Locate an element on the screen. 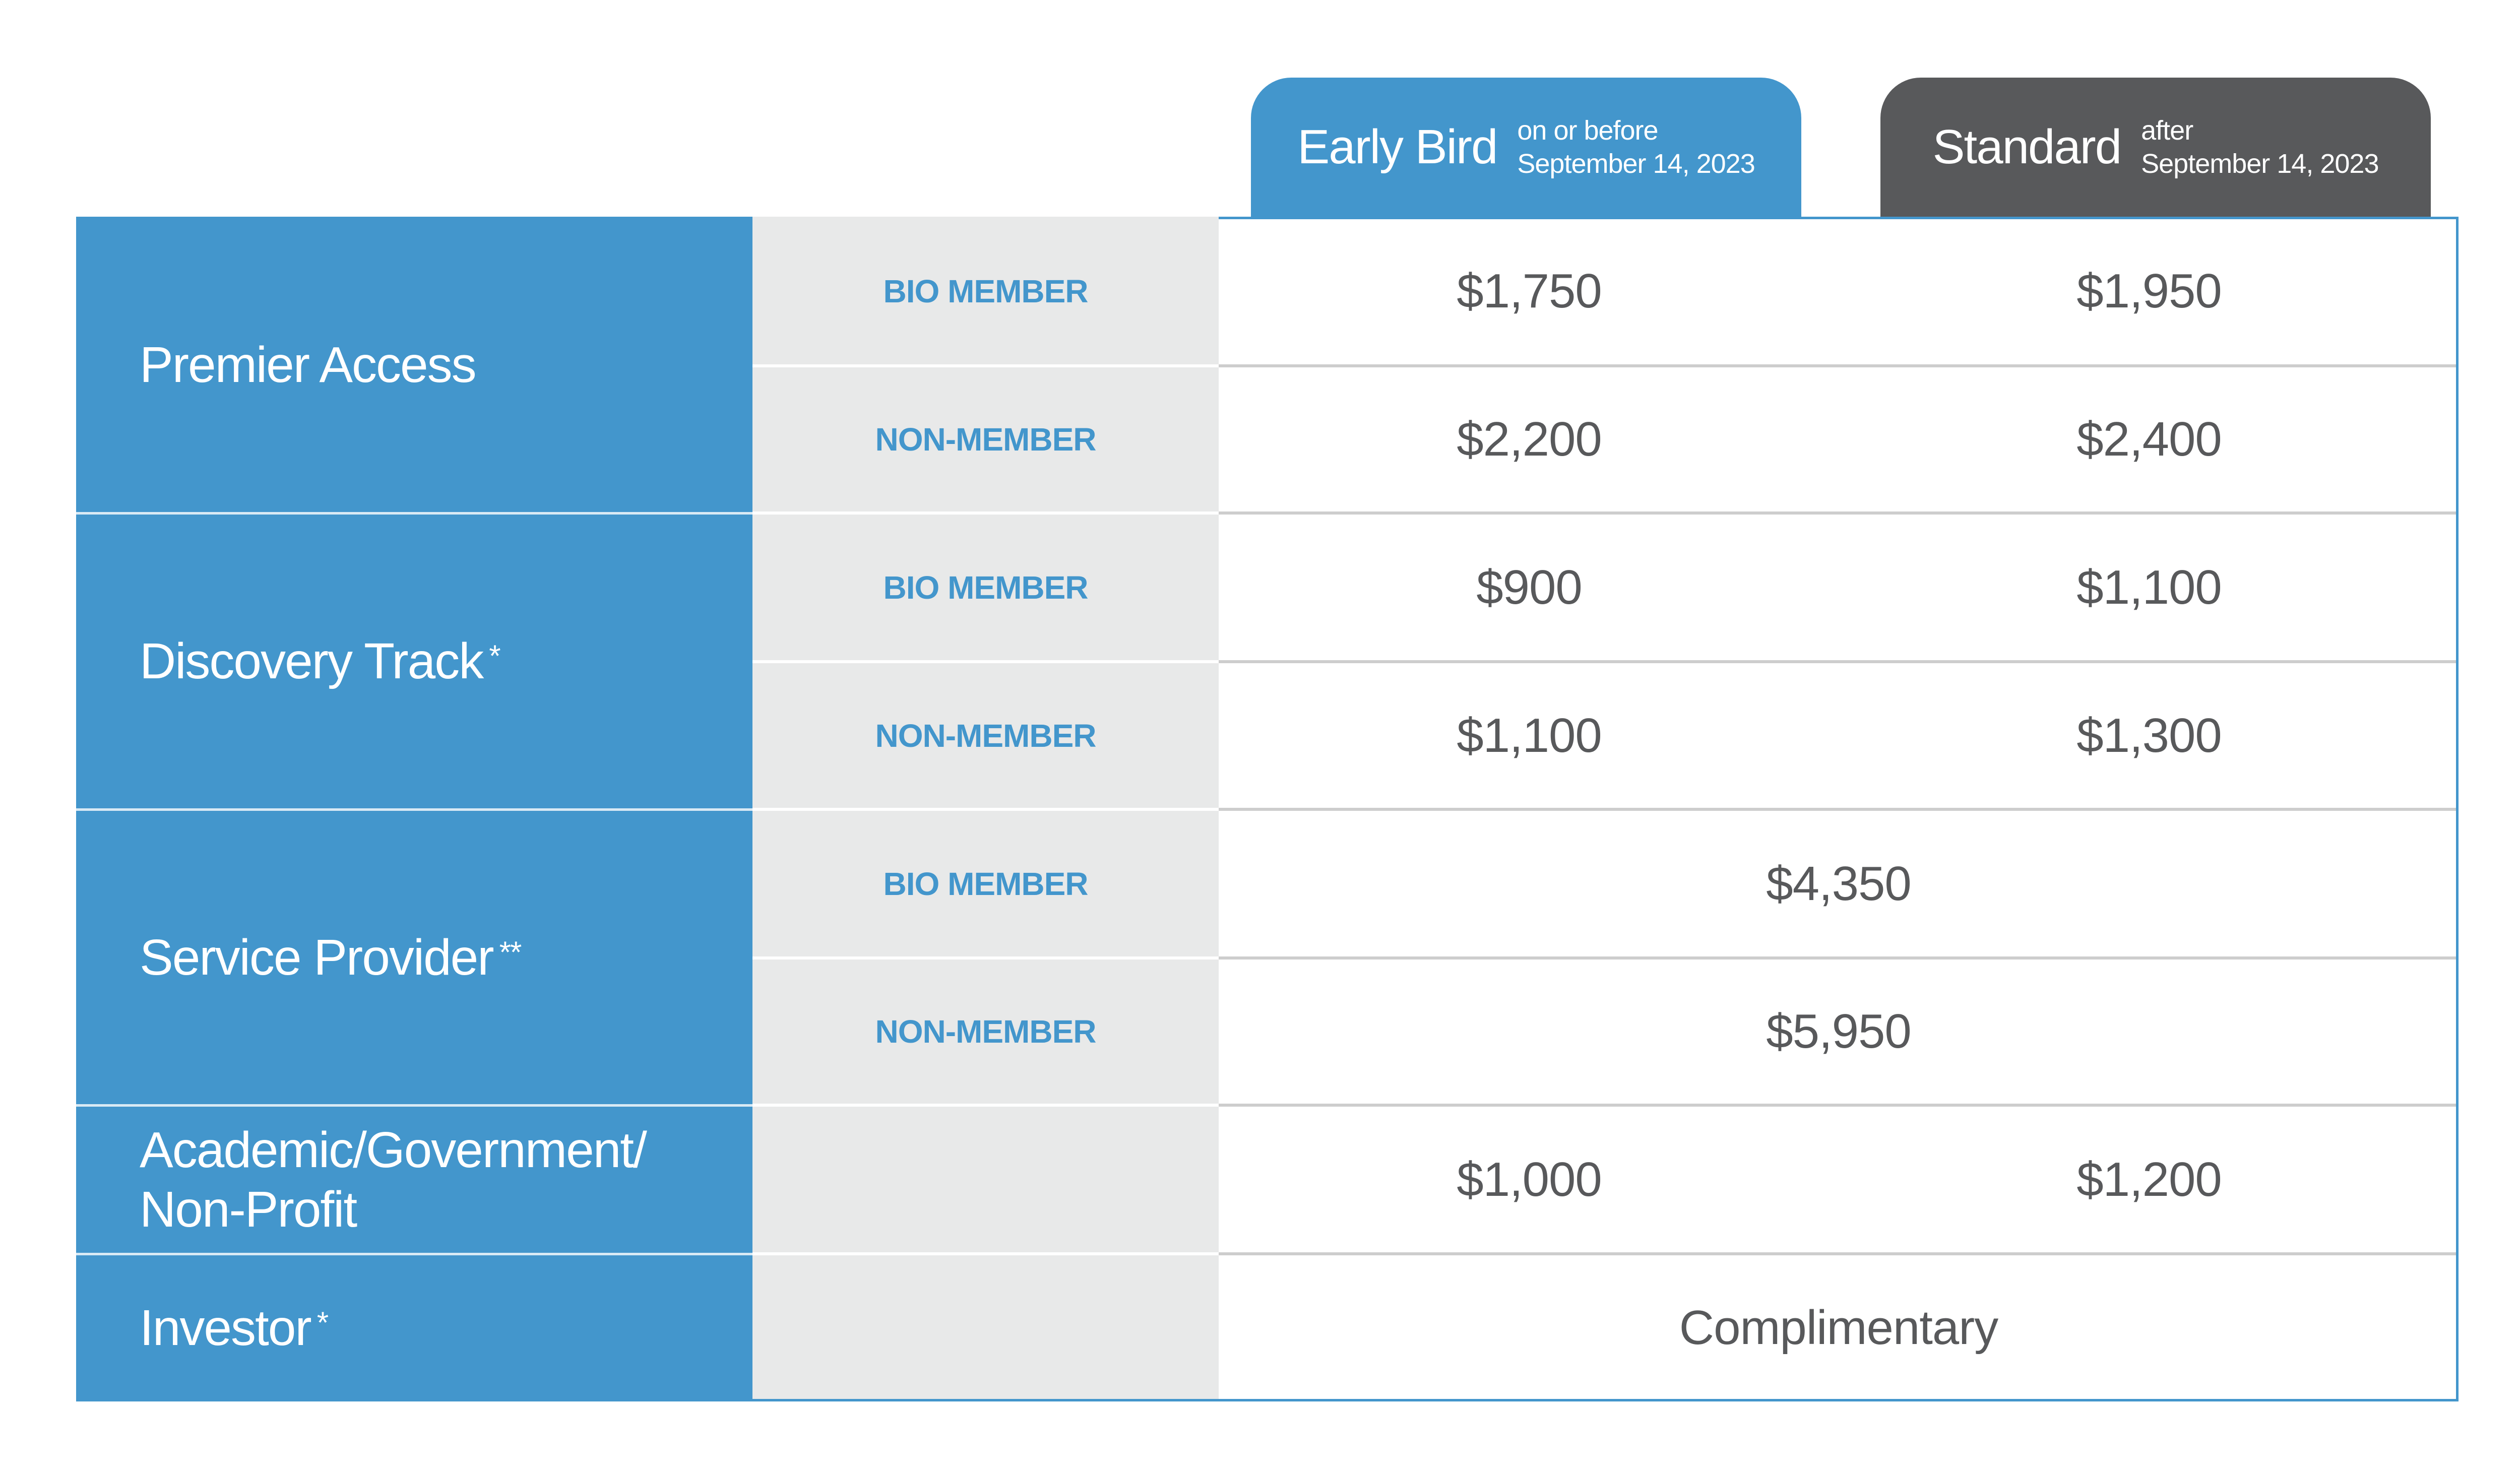 Image resolution: width=2520 pixels, height=1470 pixels. price-standard: $1,950 is located at coordinates (2149, 291).